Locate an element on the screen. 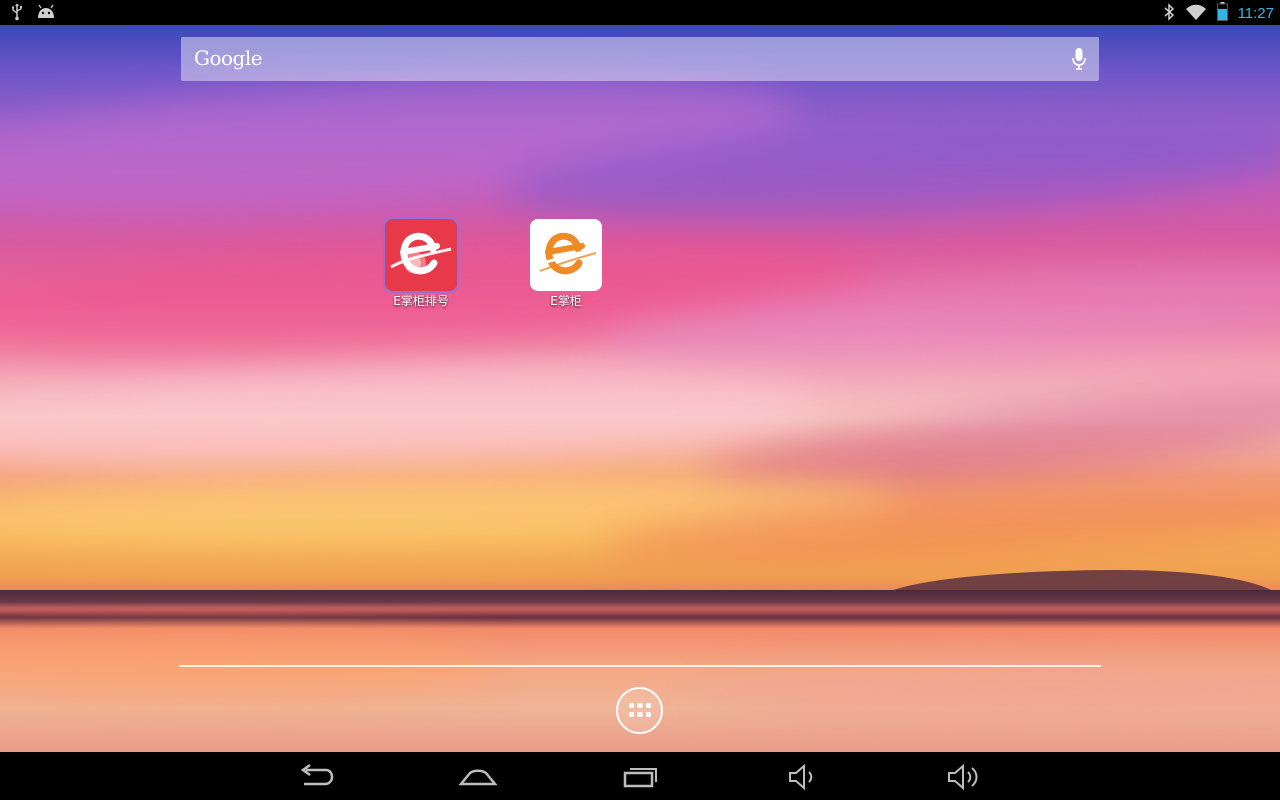 The width and height of the screenshot is (1280, 800). navigation-bar is located at coordinates (640, 776).